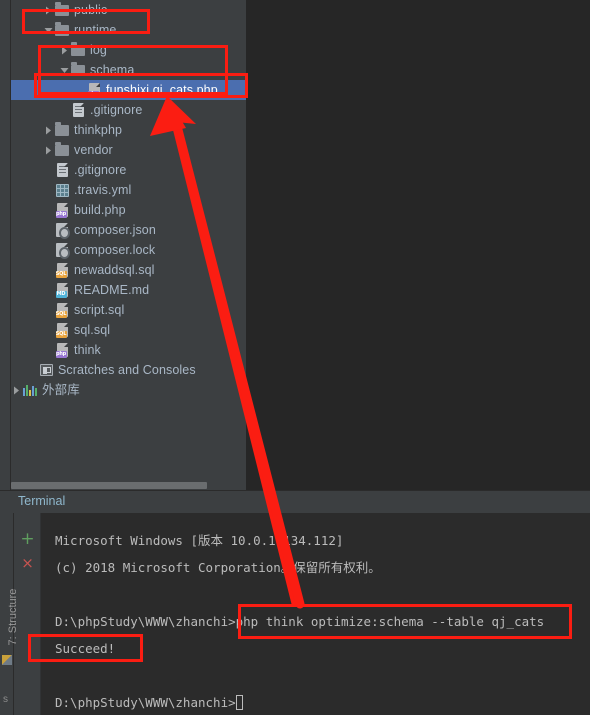 The width and height of the screenshot is (590, 715). Describe the element at coordinates (112, 70) in the screenshot. I see `tree-item-label: schema` at that location.